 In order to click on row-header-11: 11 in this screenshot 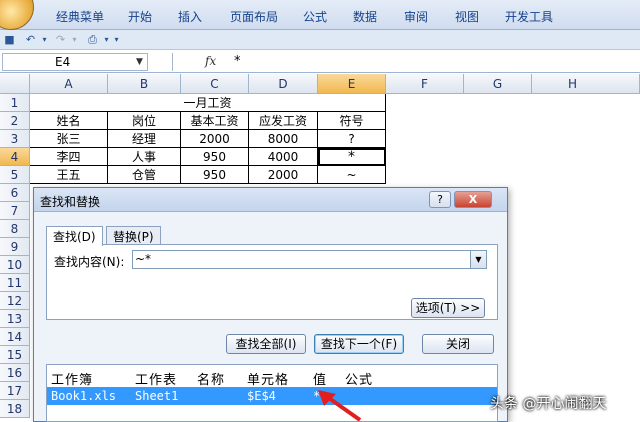, I will do `click(15, 283)`.